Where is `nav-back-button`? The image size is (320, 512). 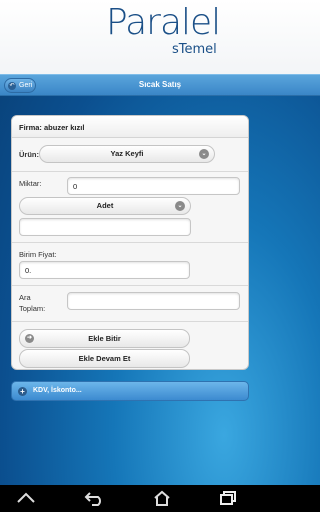 nav-back-button is located at coordinates (94, 498).